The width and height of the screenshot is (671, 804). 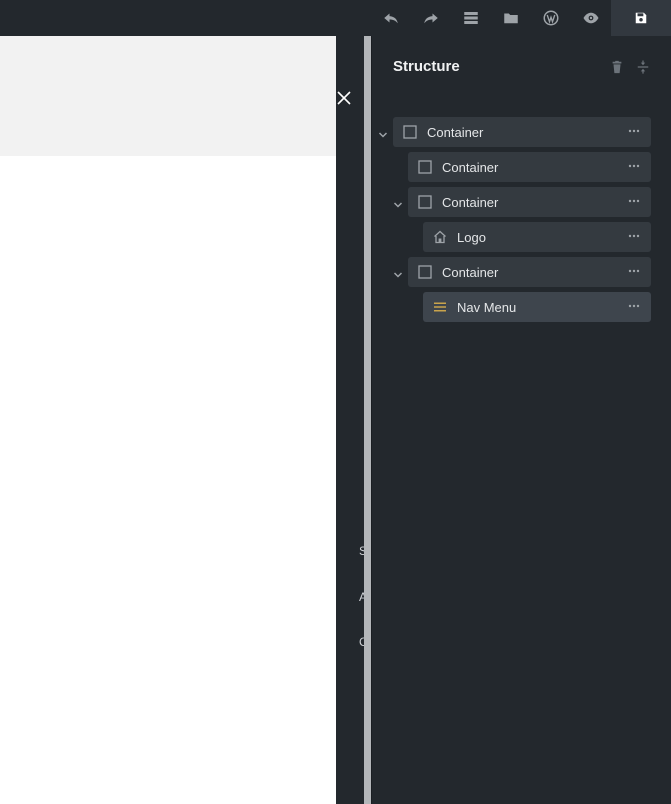 I want to click on save-button, so click(x=641, y=18).